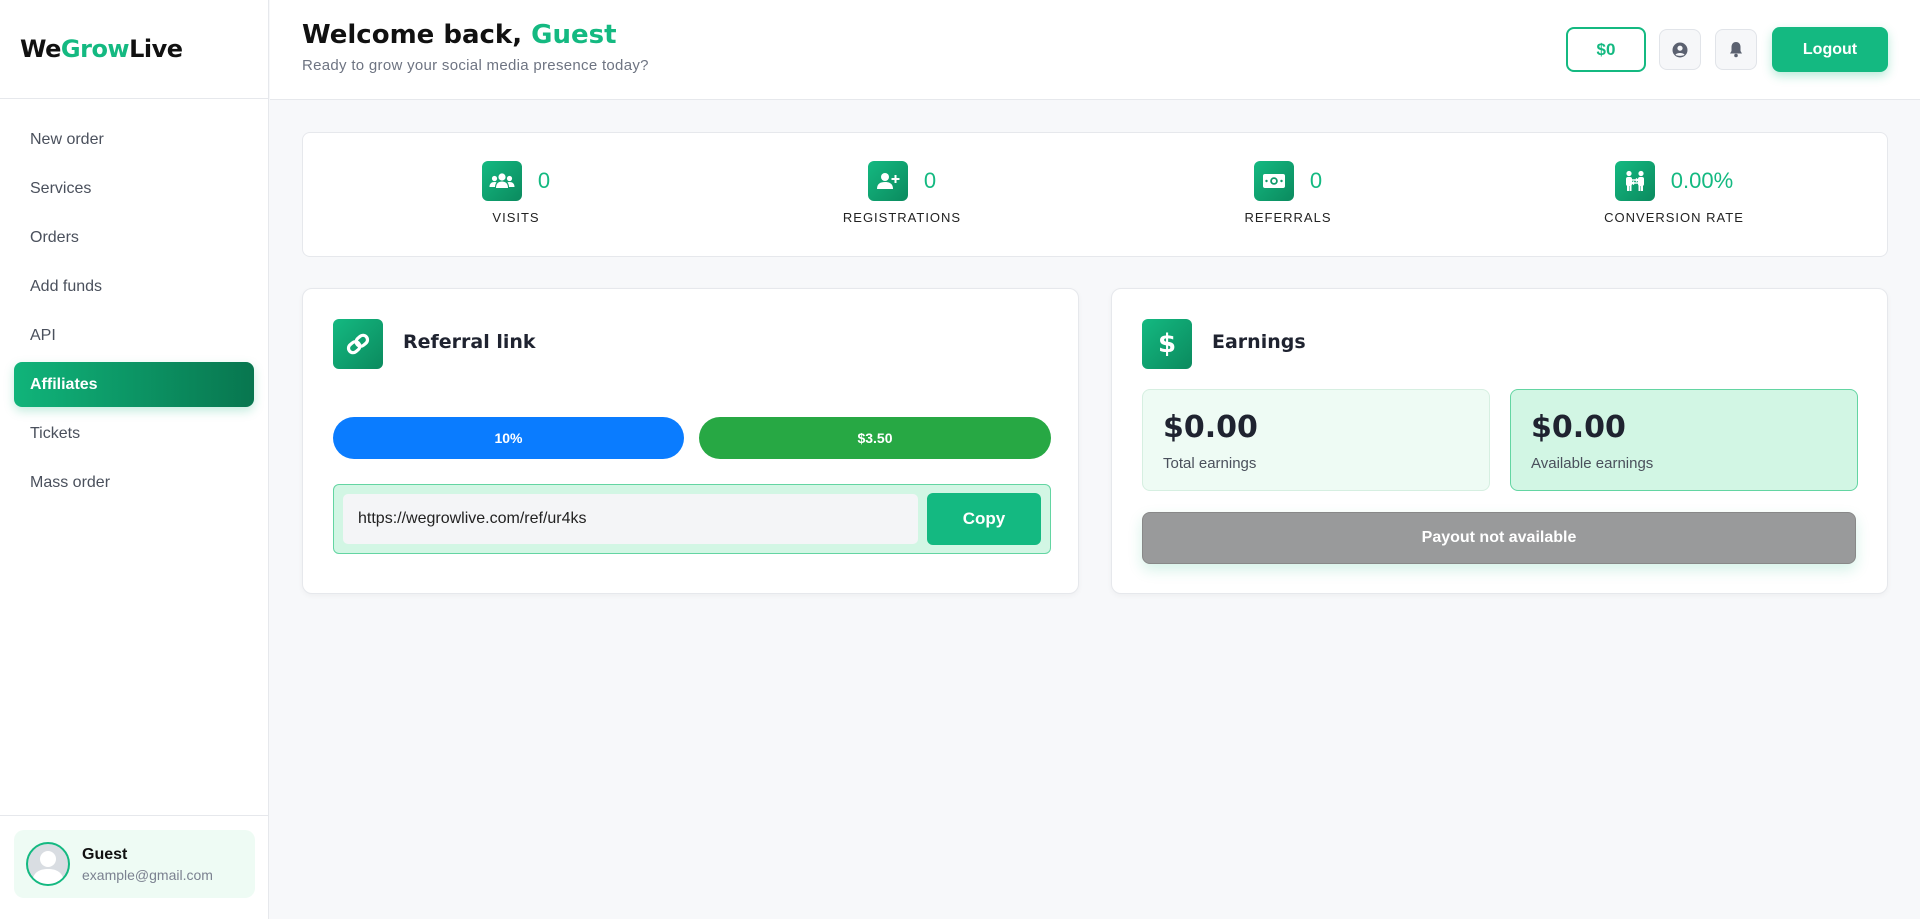 The width and height of the screenshot is (1920, 919). What do you see at coordinates (358, 344) in the screenshot?
I see `link-icon` at bounding box center [358, 344].